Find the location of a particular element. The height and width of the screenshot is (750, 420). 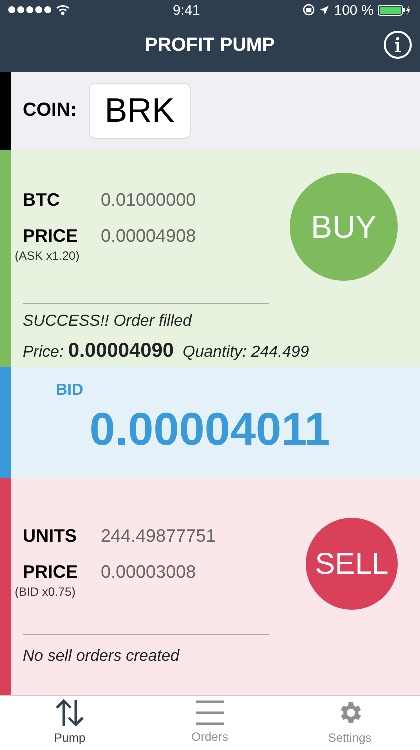

app-title: PROFIT PUMP is located at coordinates (210, 46).